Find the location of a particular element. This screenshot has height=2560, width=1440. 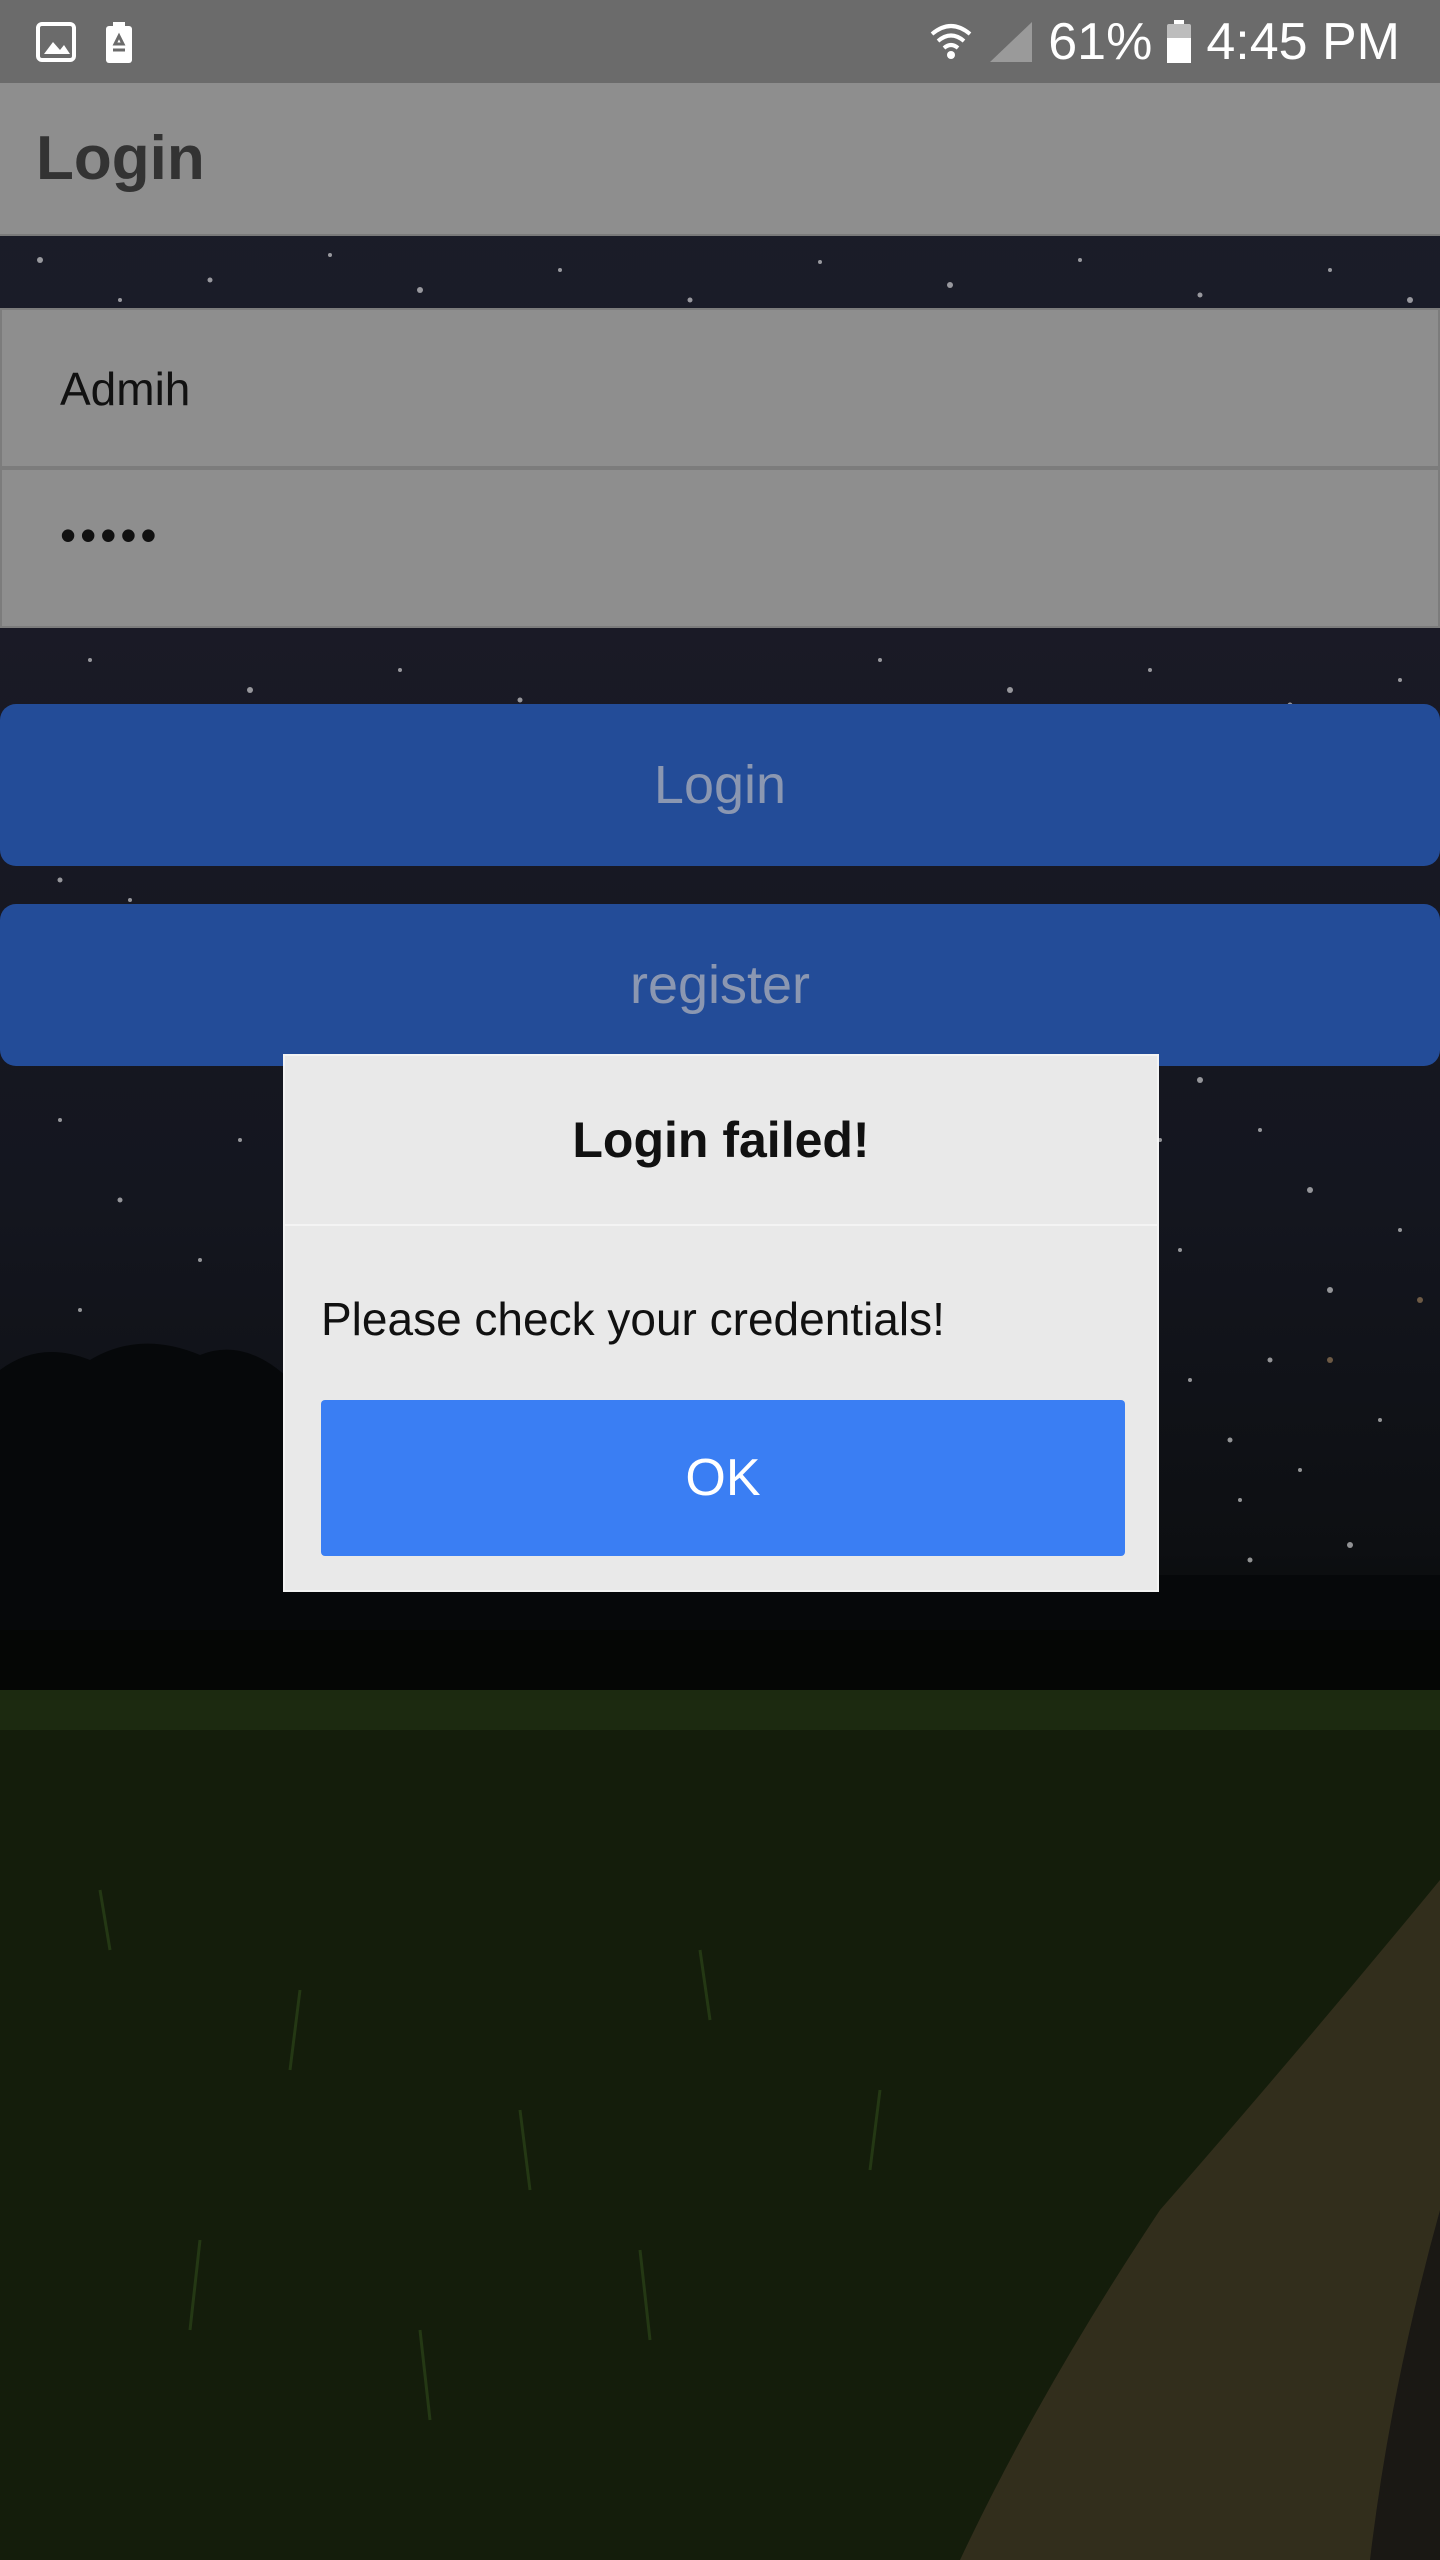

battery-saver-icon is located at coordinates (119, 42).